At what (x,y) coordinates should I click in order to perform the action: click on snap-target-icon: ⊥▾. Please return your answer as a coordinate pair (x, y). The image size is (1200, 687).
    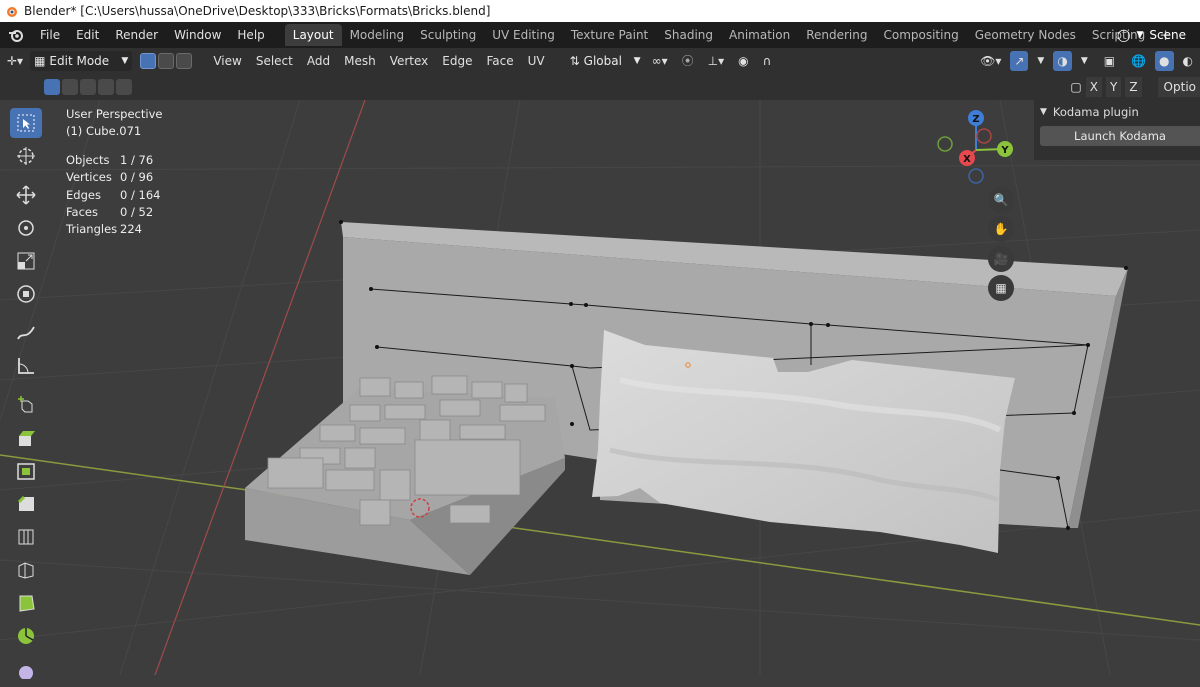
    Looking at the image, I should click on (716, 61).